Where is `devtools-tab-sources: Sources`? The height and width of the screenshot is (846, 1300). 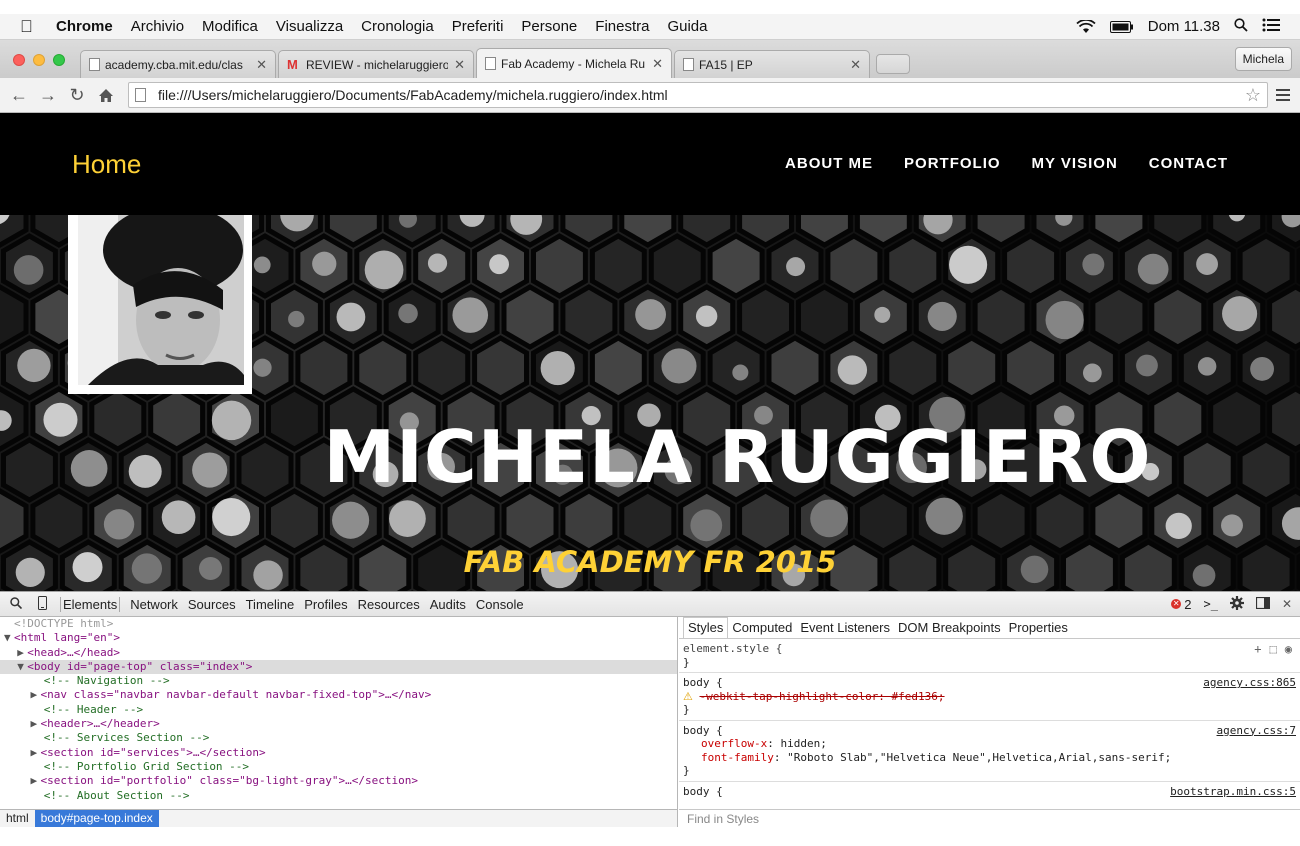
devtools-tab-sources: Sources is located at coordinates (212, 604).